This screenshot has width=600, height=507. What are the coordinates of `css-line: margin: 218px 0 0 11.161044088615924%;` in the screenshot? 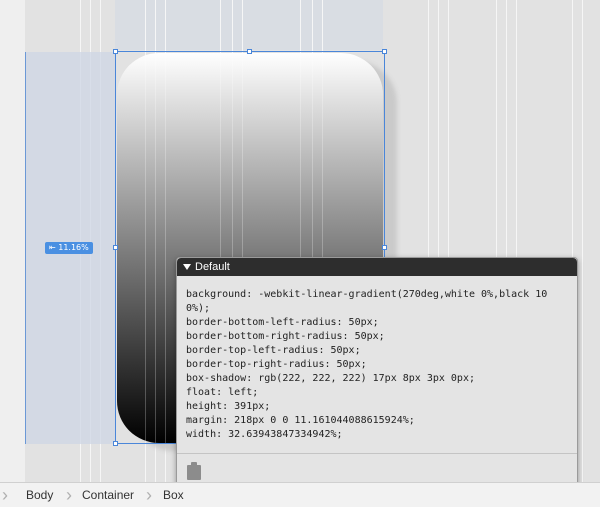 It's located at (300, 420).